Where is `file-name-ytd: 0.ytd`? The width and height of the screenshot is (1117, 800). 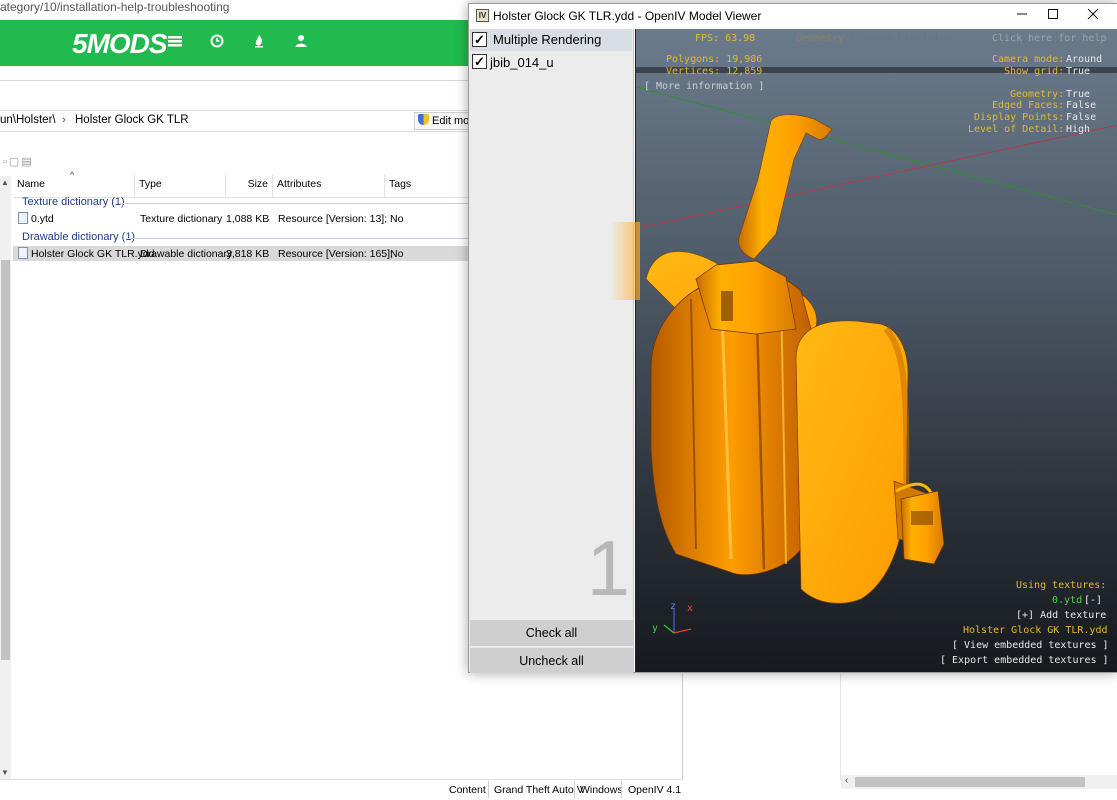 file-name-ytd: 0.ytd is located at coordinates (42, 219).